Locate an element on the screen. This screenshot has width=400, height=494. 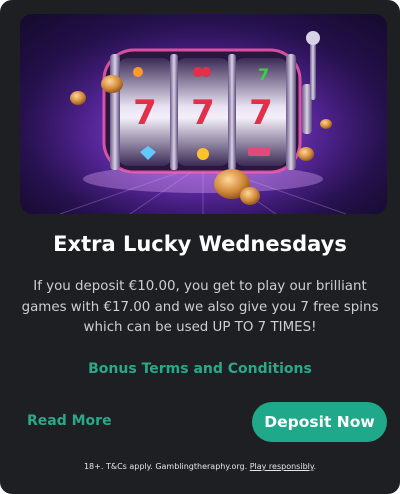
promo-title: Extra Lucky Wednesdays is located at coordinates (200, 244).